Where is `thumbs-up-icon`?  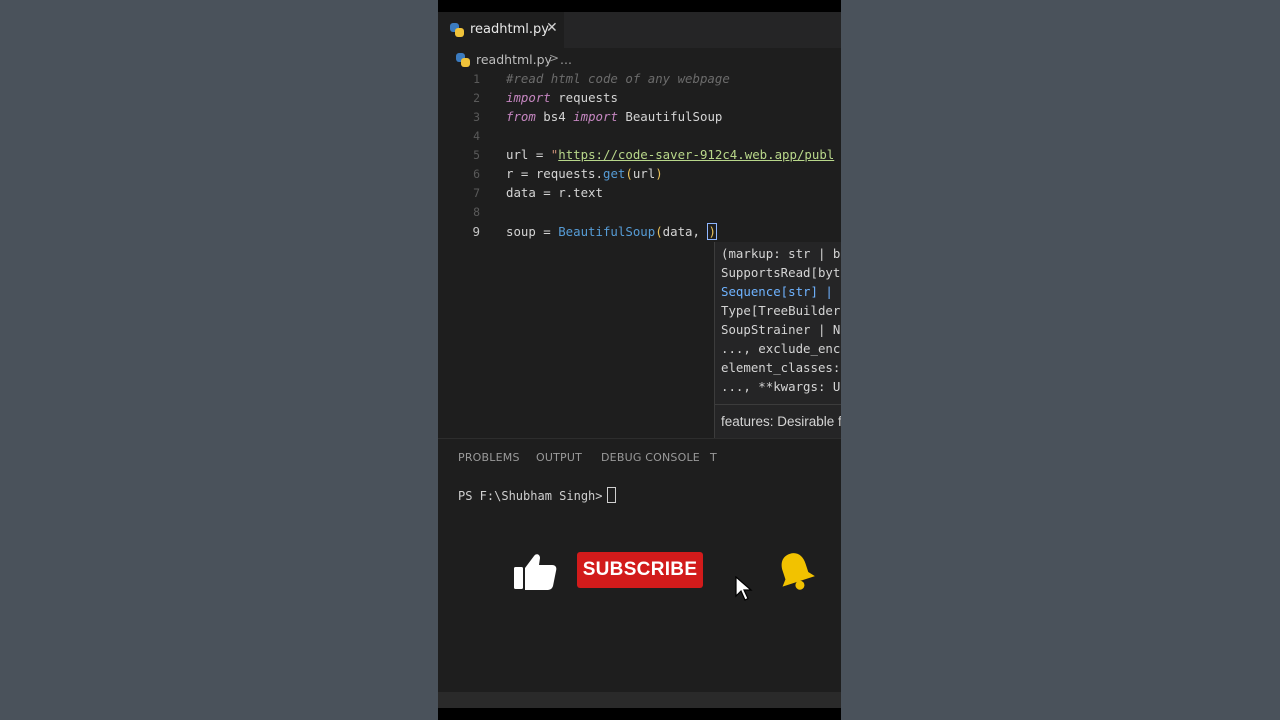 thumbs-up-icon is located at coordinates (536, 572).